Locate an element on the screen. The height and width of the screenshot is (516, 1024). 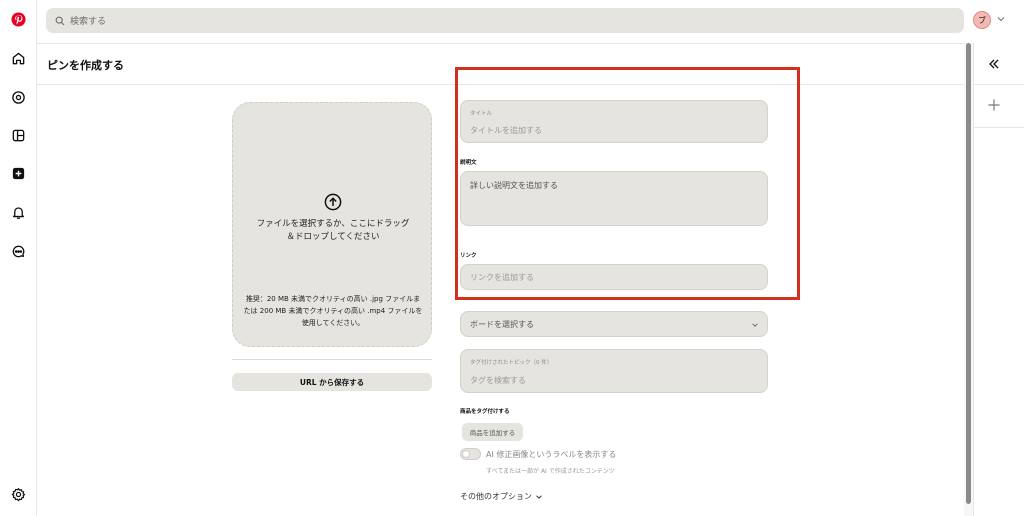
tags-field: タグ付けされたトピック（0 件） タグを検索する is located at coordinates (614, 371).